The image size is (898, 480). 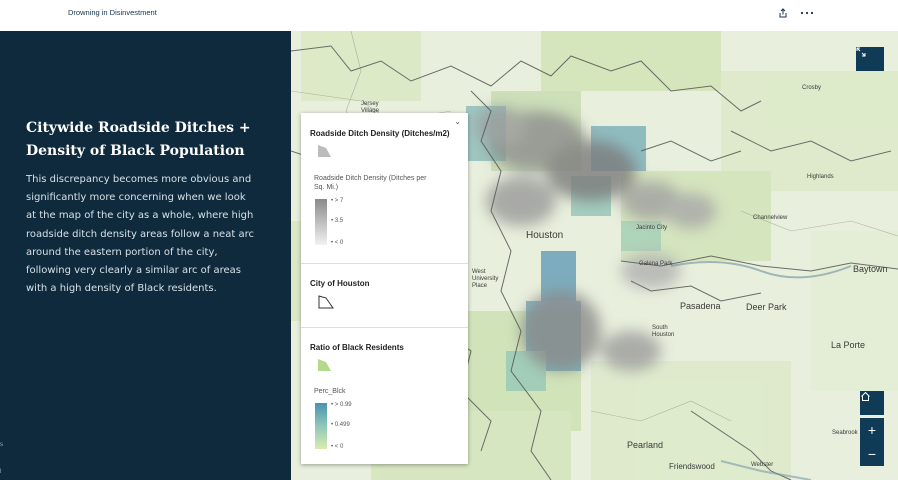 I want to click on ramp-label: • > 7, so click(x=337, y=201).